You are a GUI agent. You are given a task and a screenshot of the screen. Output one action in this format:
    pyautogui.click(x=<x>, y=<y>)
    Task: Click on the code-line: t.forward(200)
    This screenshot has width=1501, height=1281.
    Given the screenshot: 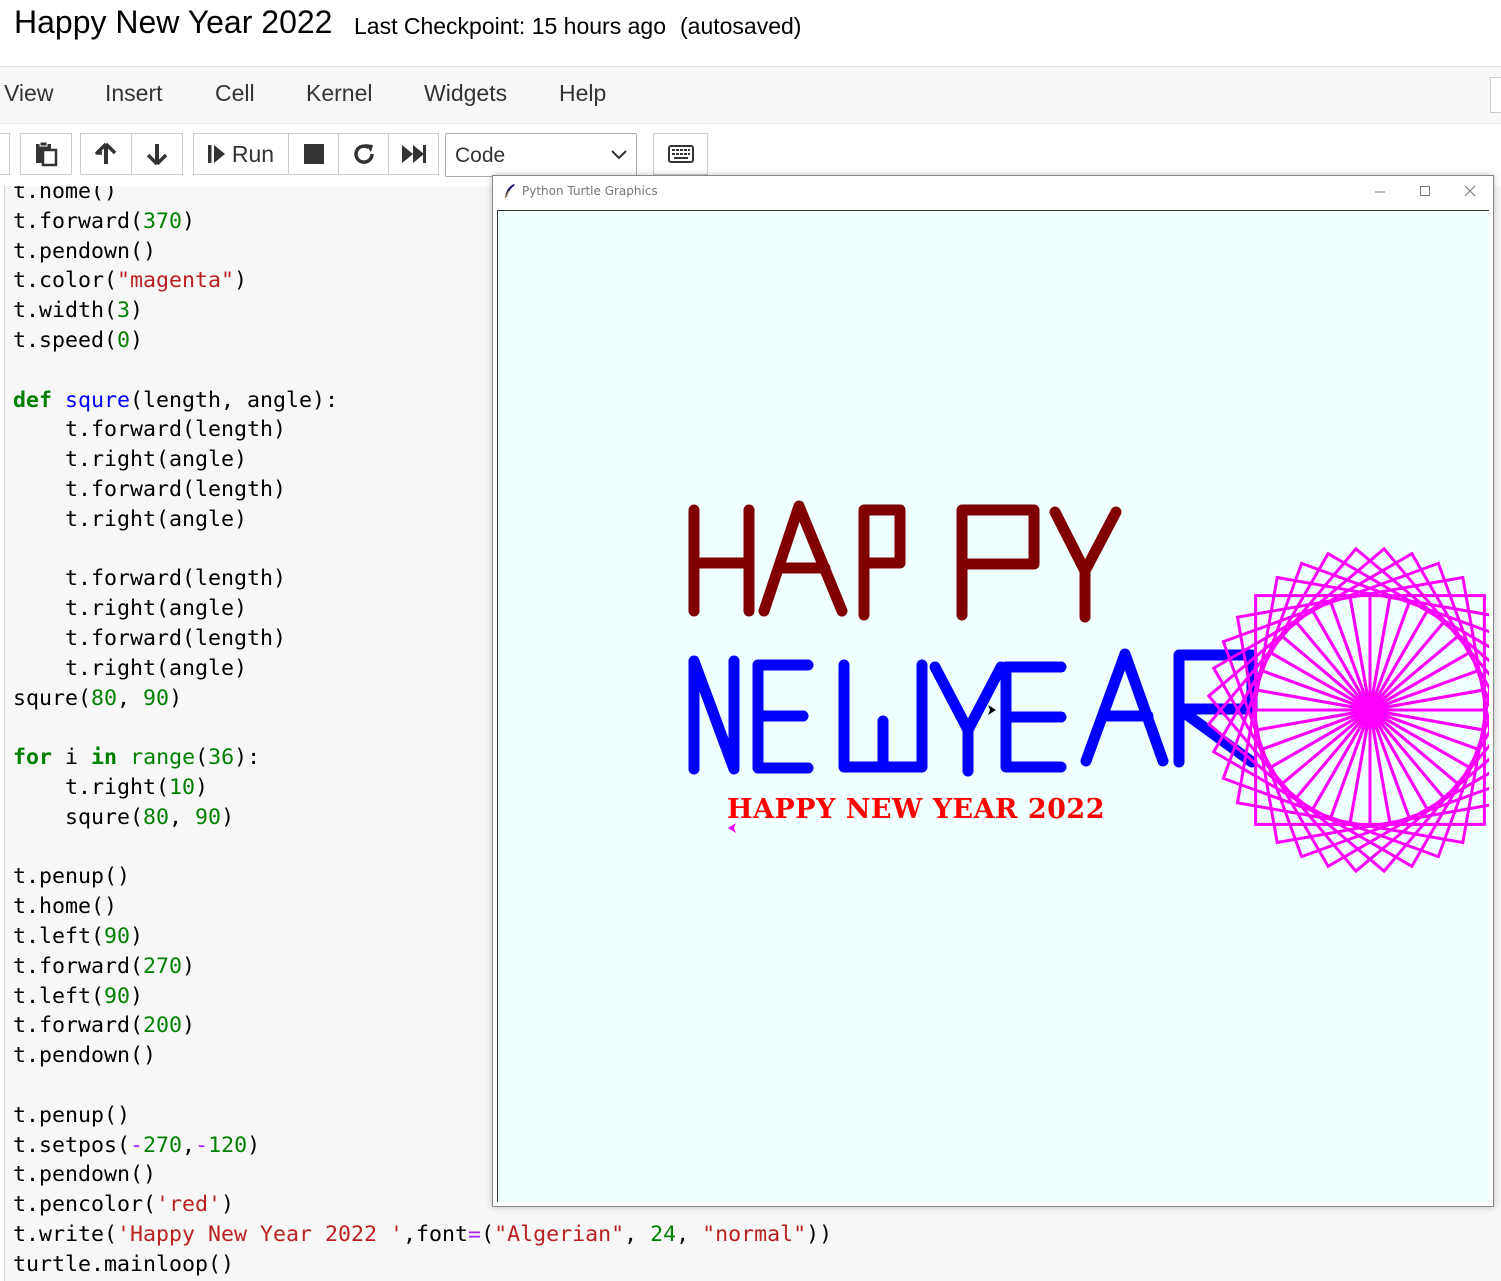 What is the action you would take?
    pyautogui.click(x=104, y=1026)
    